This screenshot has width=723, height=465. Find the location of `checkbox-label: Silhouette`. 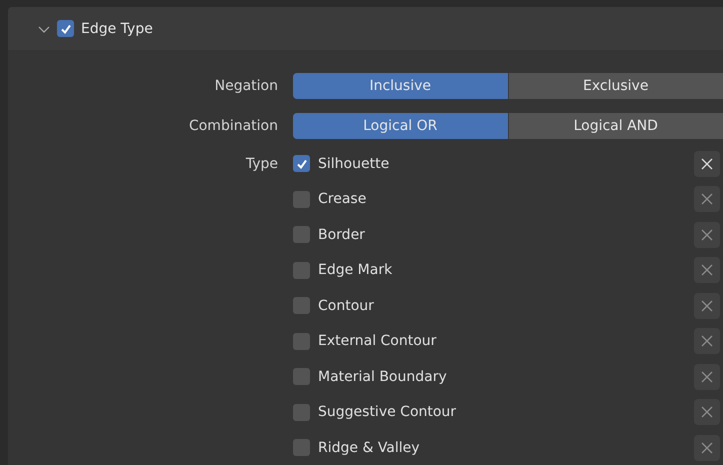

checkbox-label: Silhouette is located at coordinates (354, 164).